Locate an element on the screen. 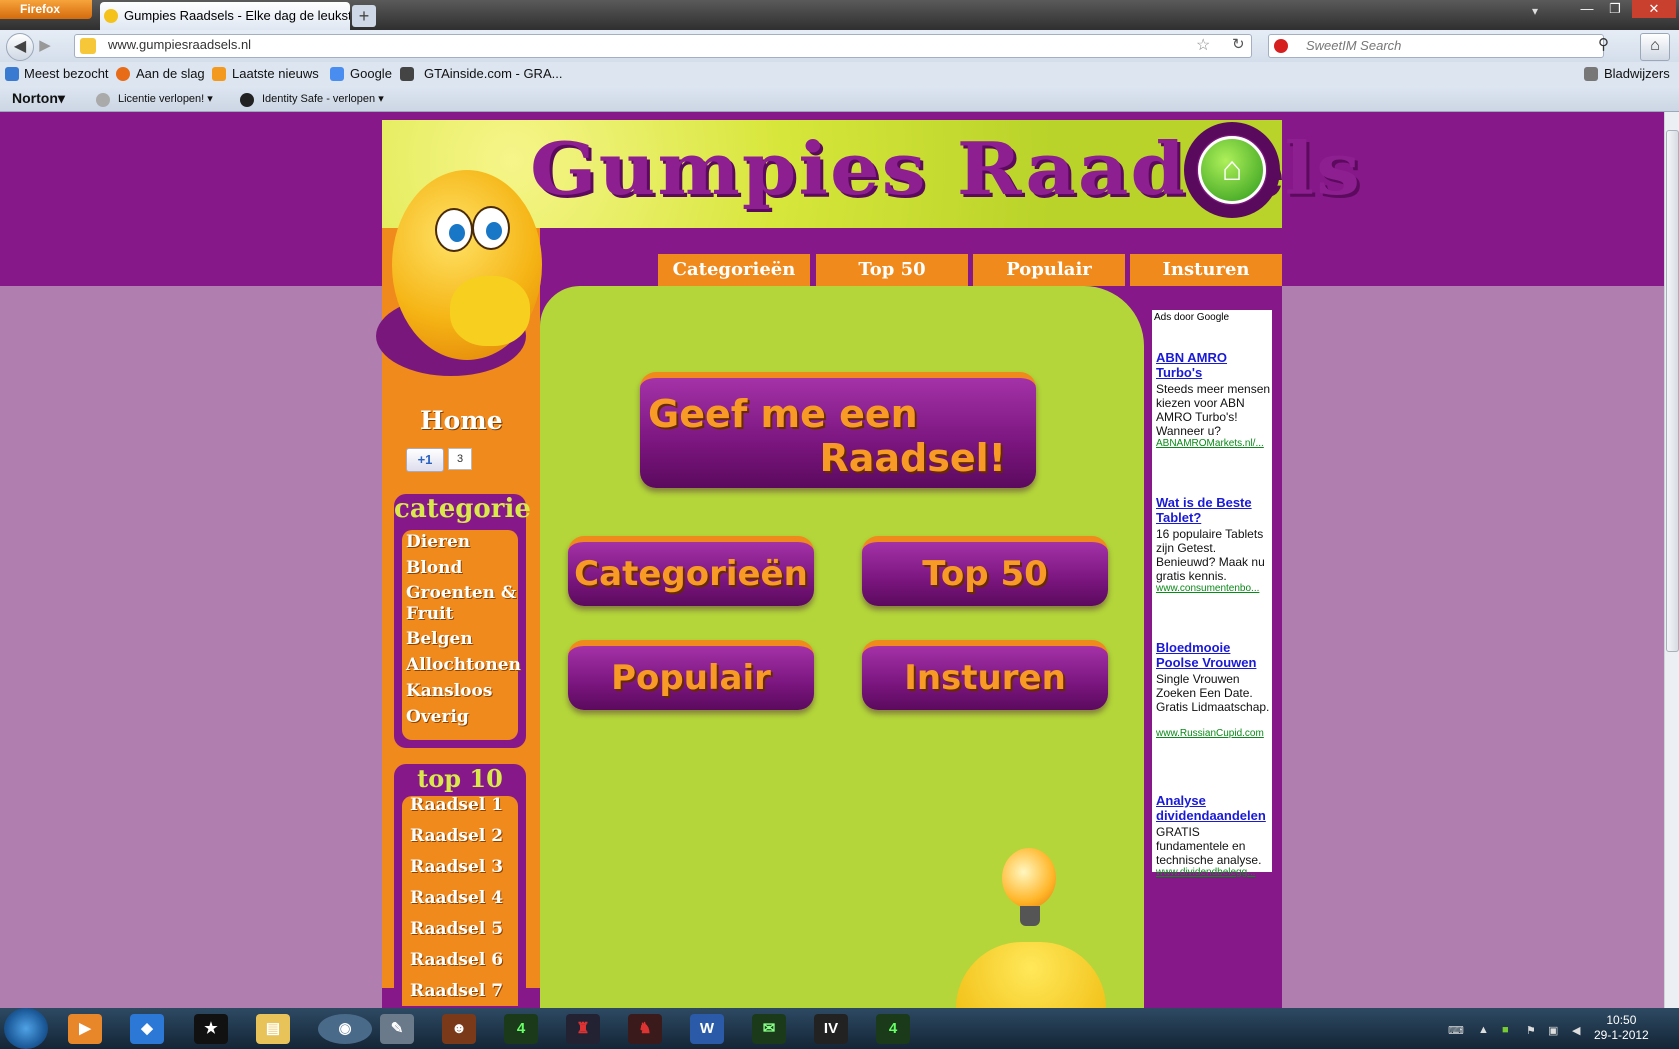 This screenshot has height=1049, width=1679. site-identity-icon is located at coordinates (88, 46).